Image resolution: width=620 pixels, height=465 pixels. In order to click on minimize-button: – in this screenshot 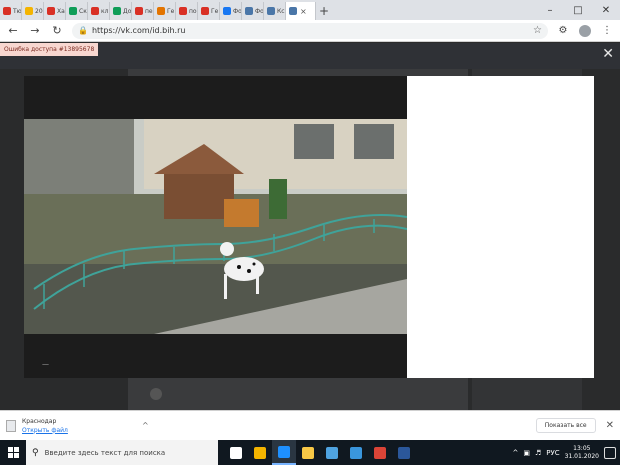, I will do `click(550, 10)`.